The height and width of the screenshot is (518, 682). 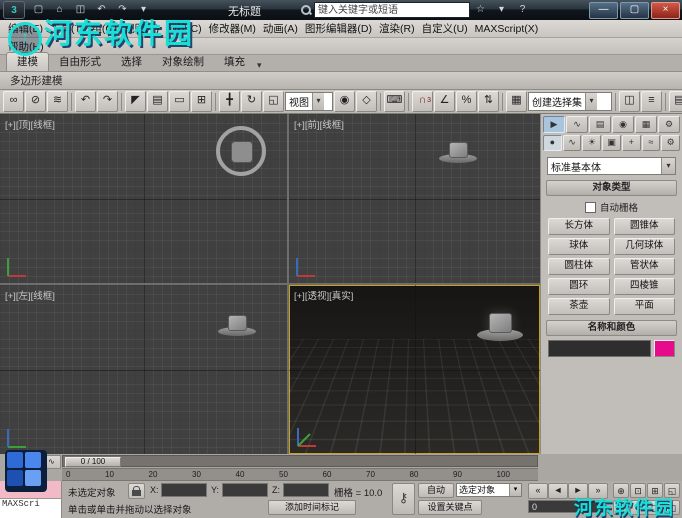 What do you see at coordinates (141, 28) in the screenshot?
I see `menu-item-views: 视图(V)` at bounding box center [141, 28].